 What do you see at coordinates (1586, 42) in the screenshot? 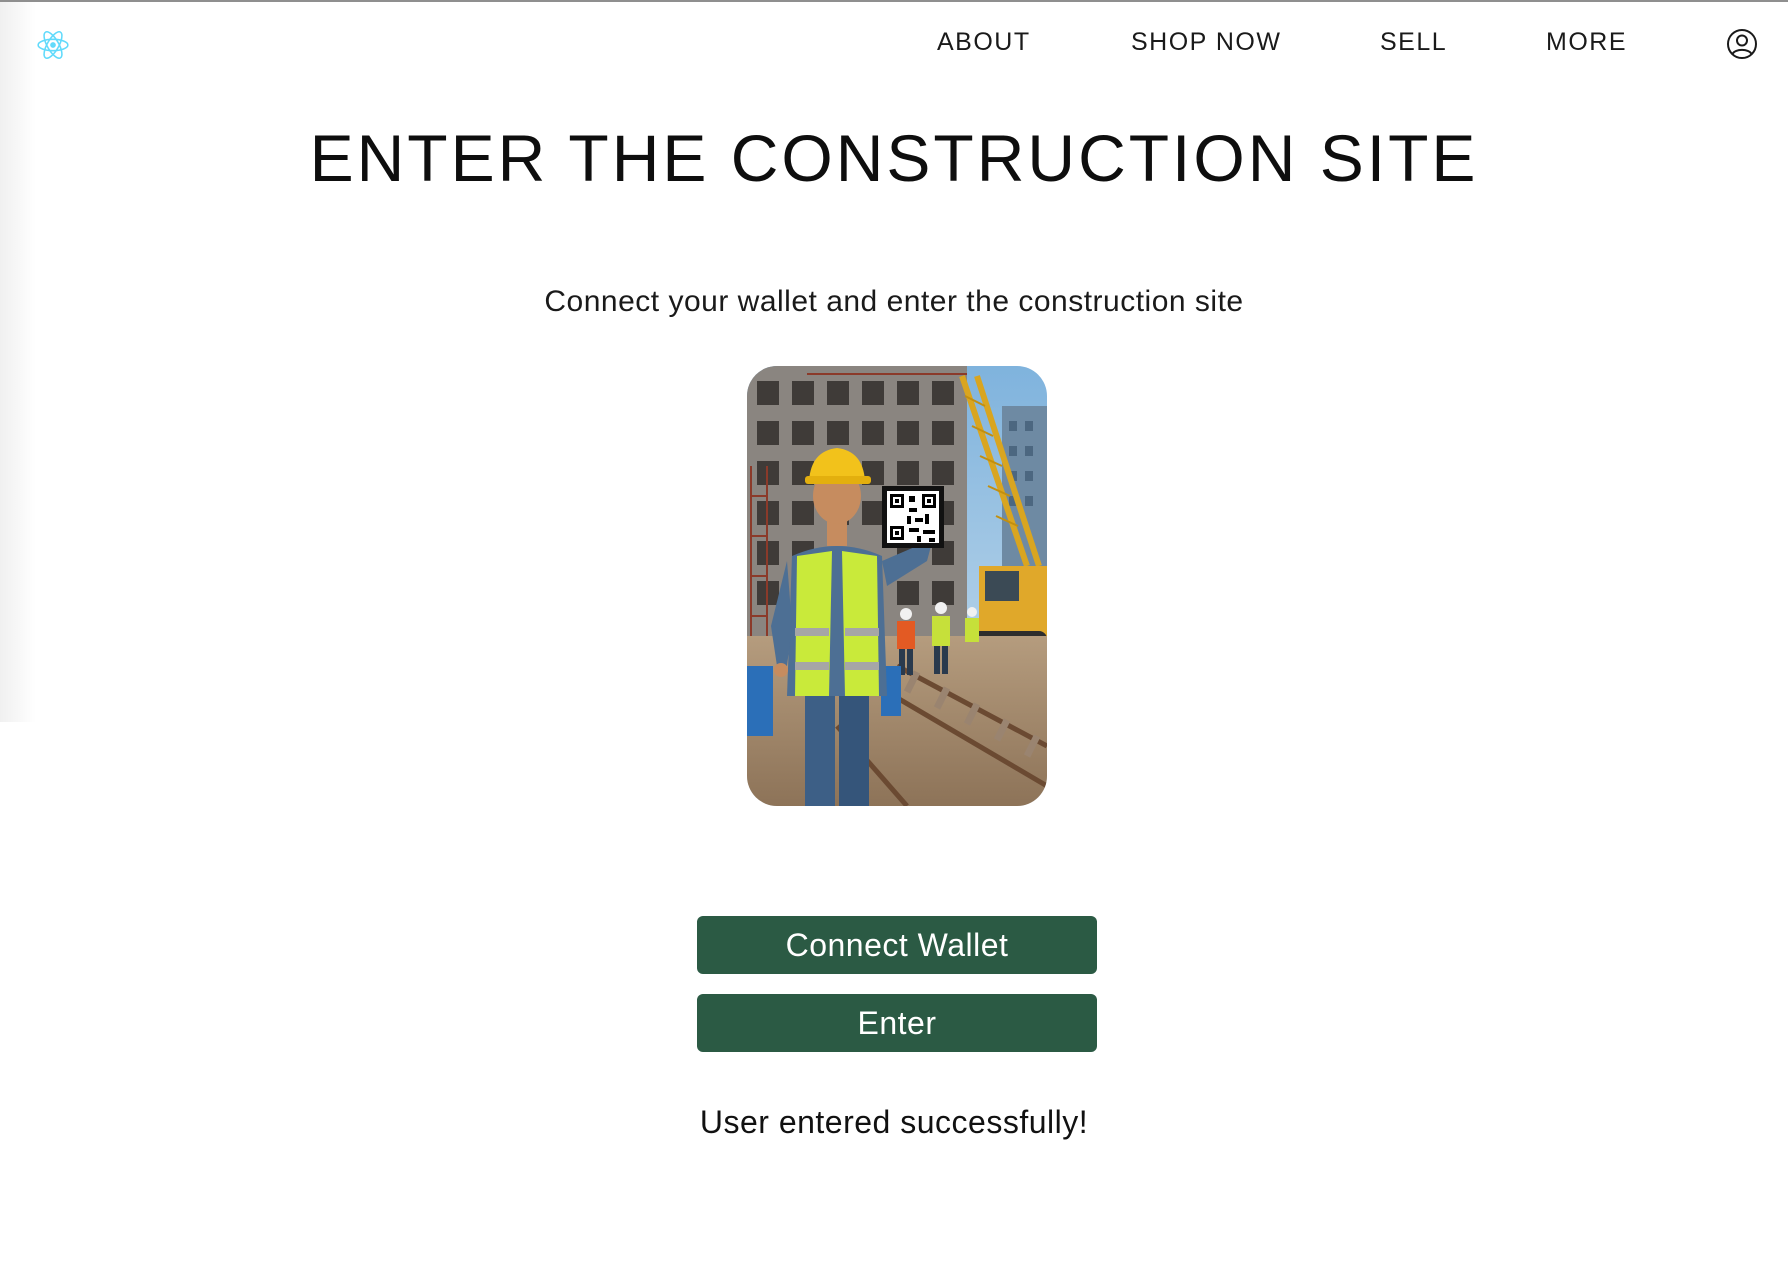
I see `nav-link-more: MORE` at bounding box center [1586, 42].